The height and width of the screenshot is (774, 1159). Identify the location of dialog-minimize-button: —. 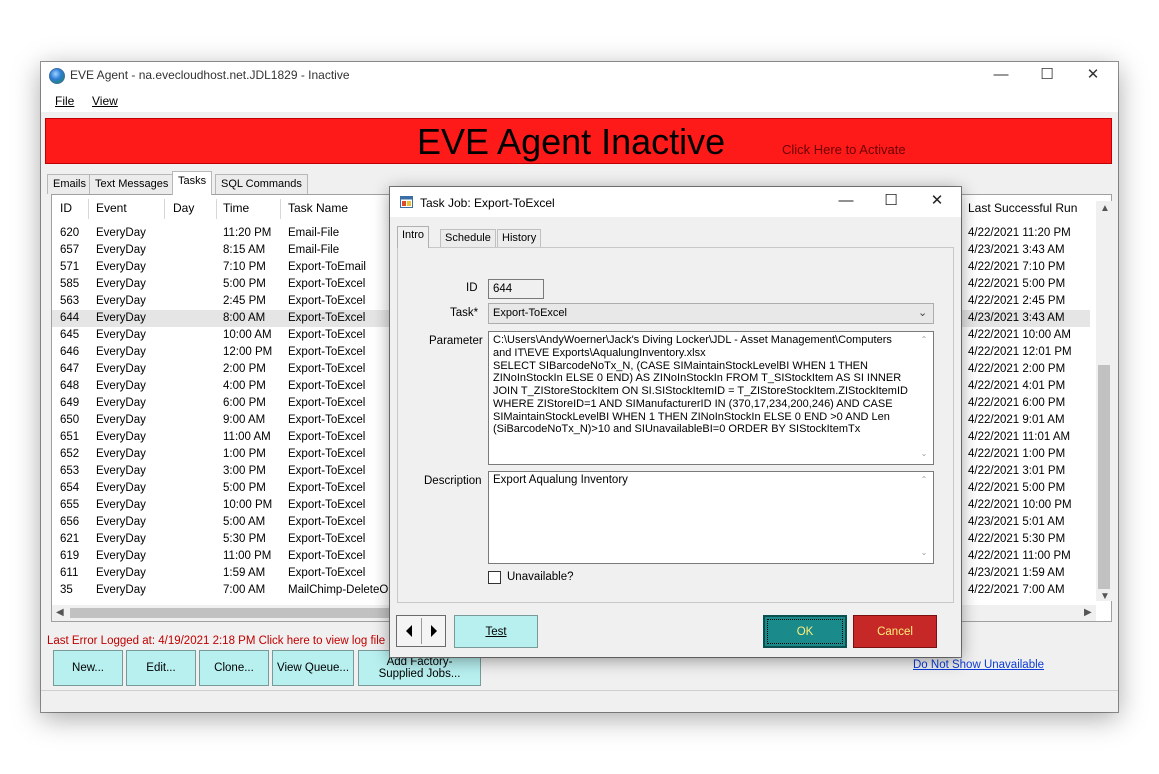
(846, 202).